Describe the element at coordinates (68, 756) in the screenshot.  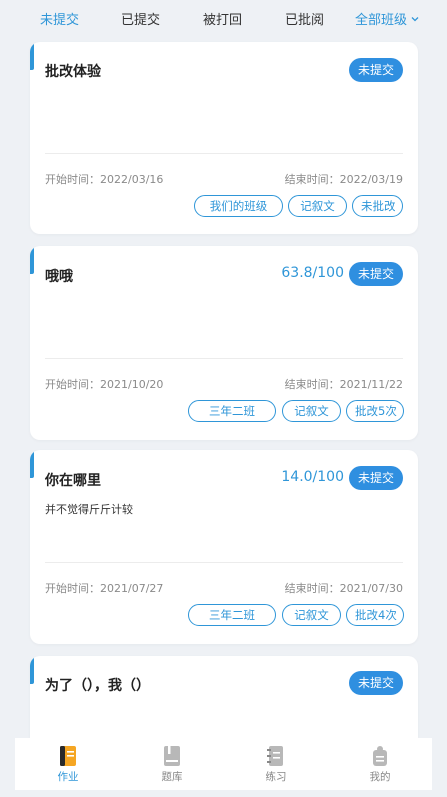
I see `homework-icon` at that location.